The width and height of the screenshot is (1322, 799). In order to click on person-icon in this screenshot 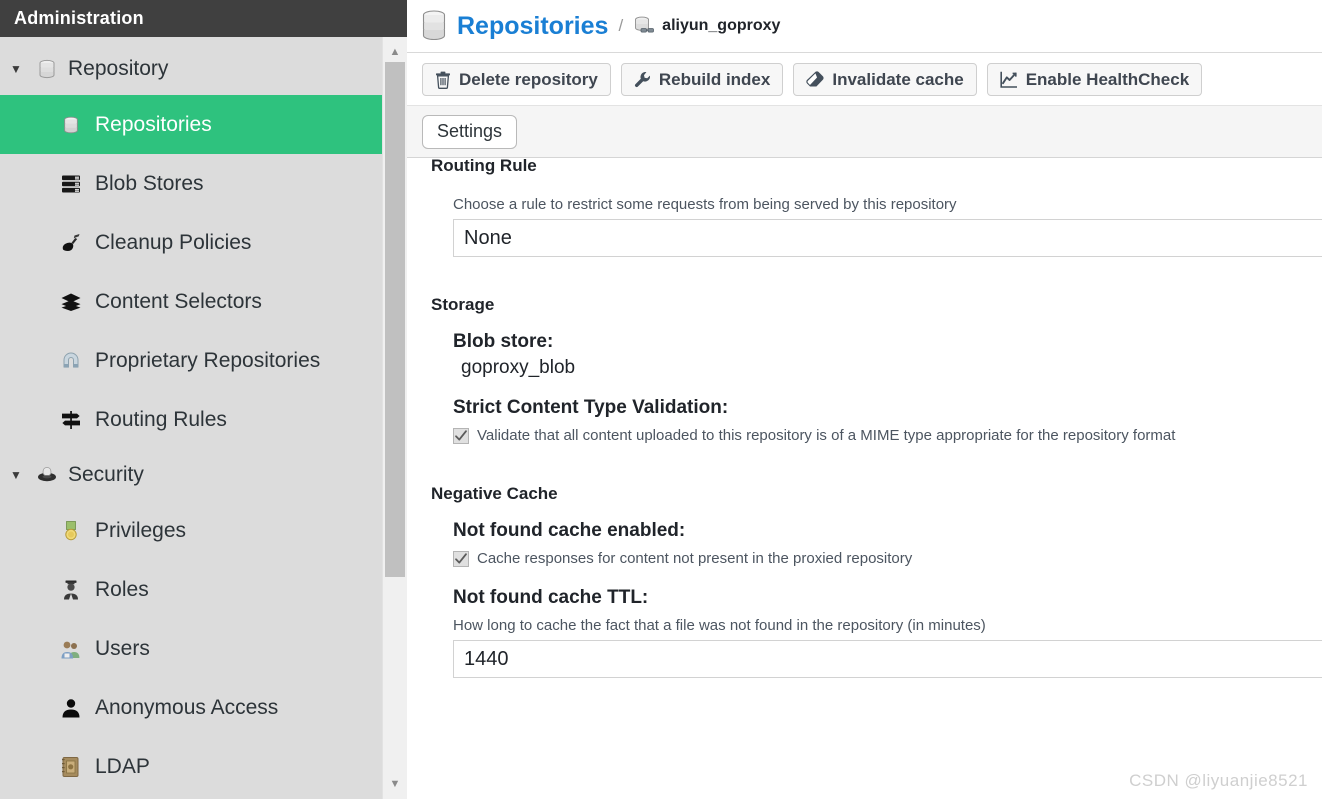, I will do `click(71, 708)`.